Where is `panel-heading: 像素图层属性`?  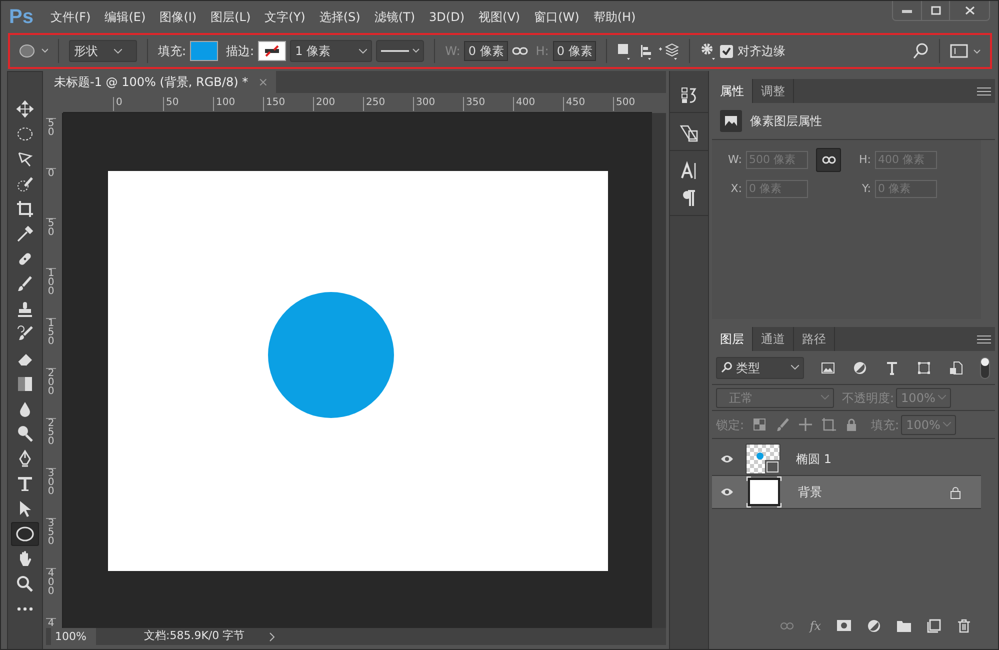 panel-heading: 像素图层属性 is located at coordinates (786, 121).